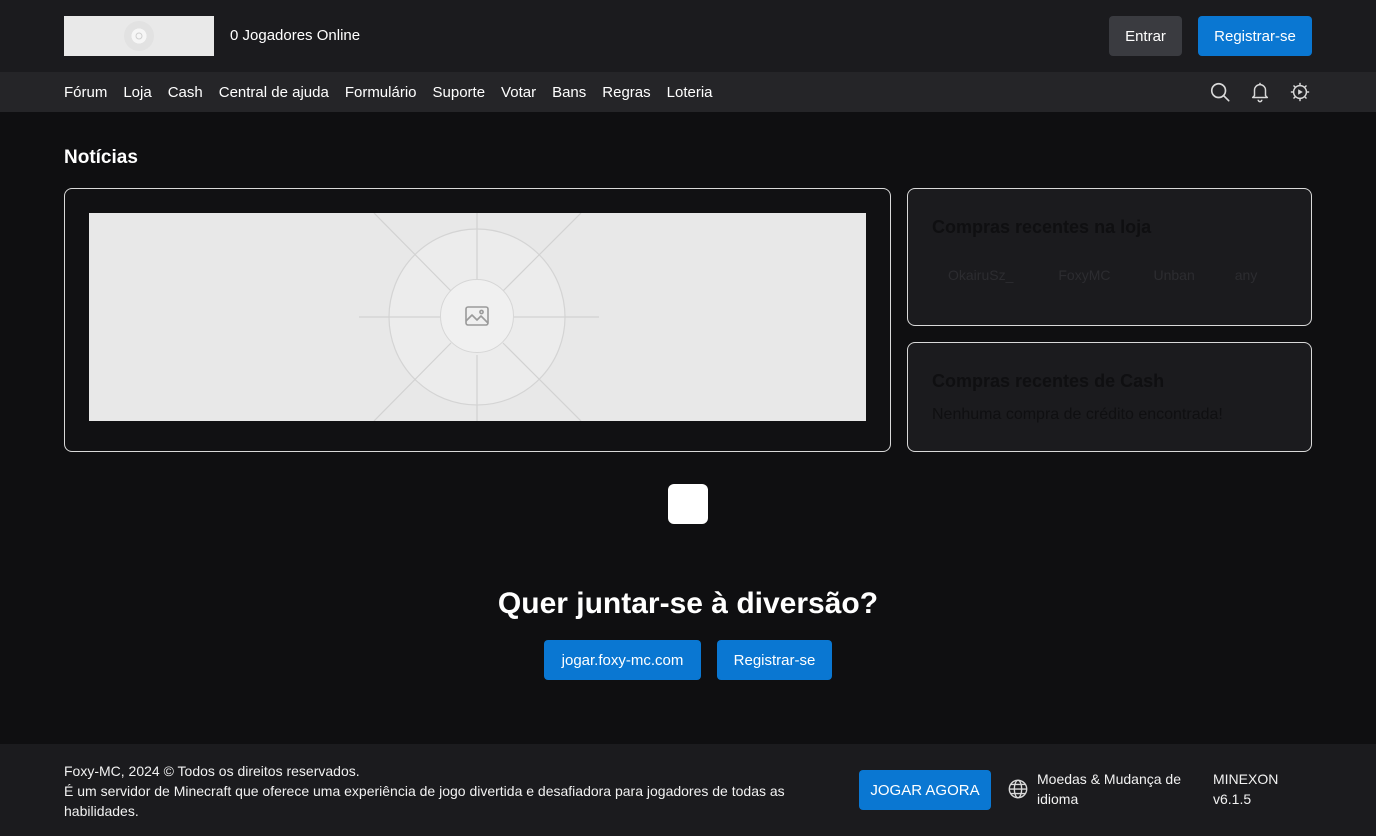  Describe the element at coordinates (626, 92) in the screenshot. I see `nav-item-regras: Regras` at that location.